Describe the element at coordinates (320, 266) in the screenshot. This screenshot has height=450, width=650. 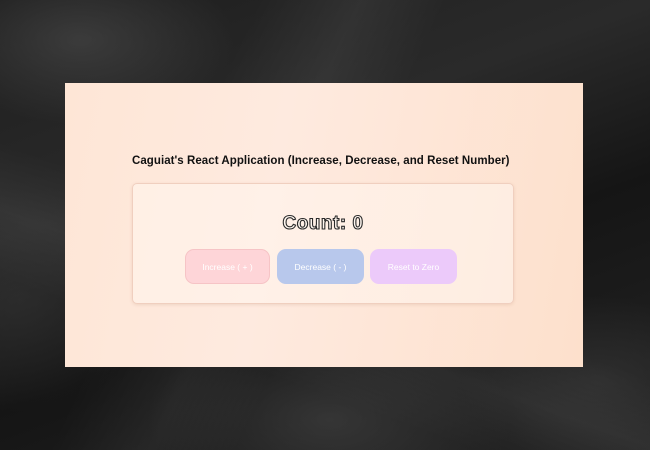
I see `decrease-button: Decrease ( - )` at that location.